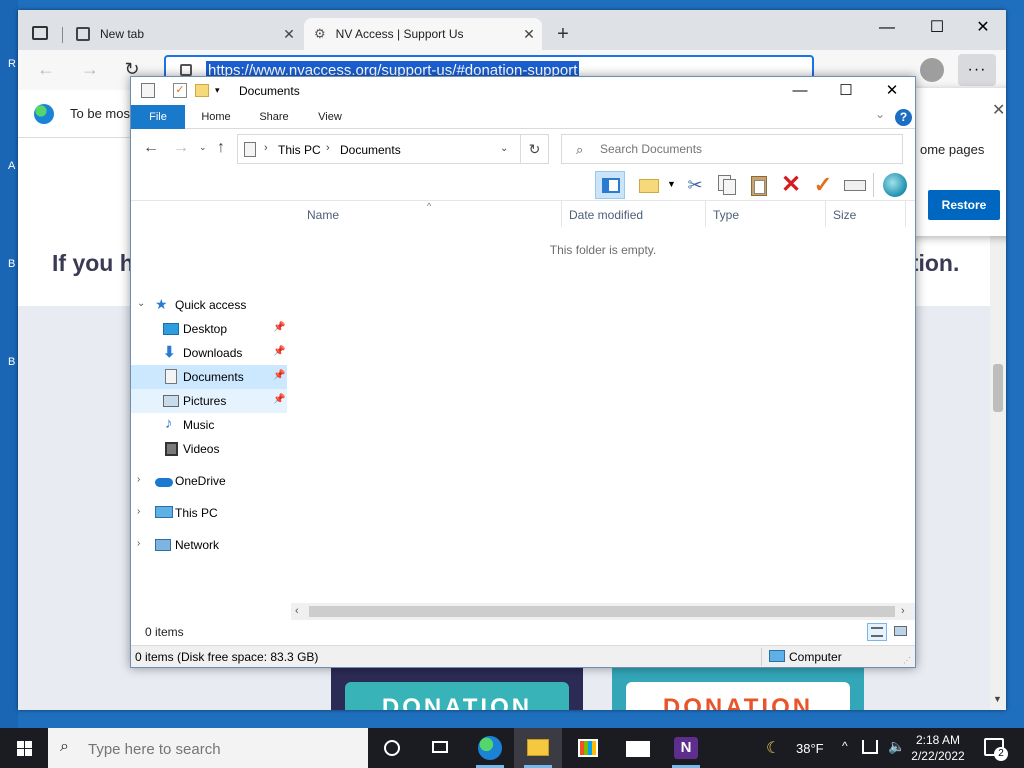 The height and width of the screenshot is (768, 1024). I want to click on scroll-down-icon: ▼, so click(997, 699).